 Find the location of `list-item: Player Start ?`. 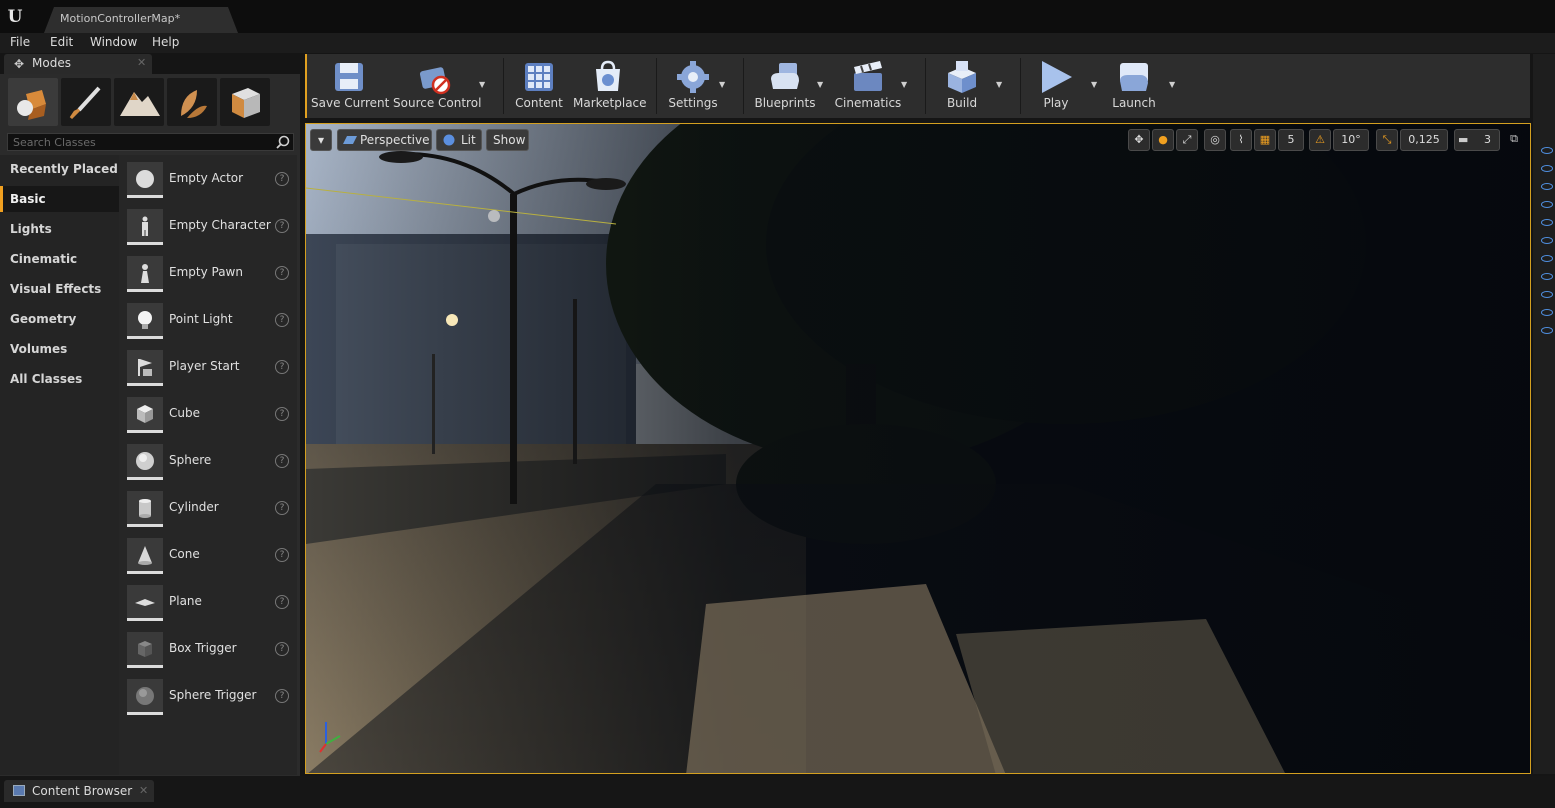

list-item: Player Start ? is located at coordinates (208, 368).